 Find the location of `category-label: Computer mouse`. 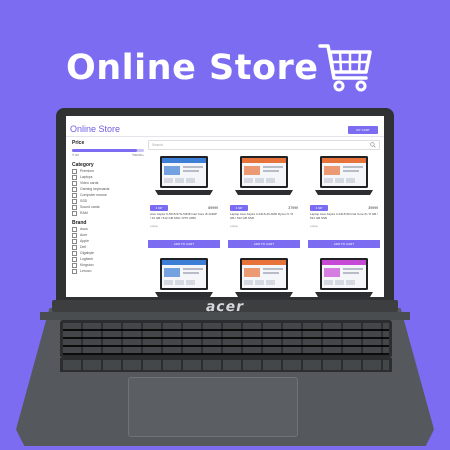

category-label: Computer mouse is located at coordinates (93, 195).